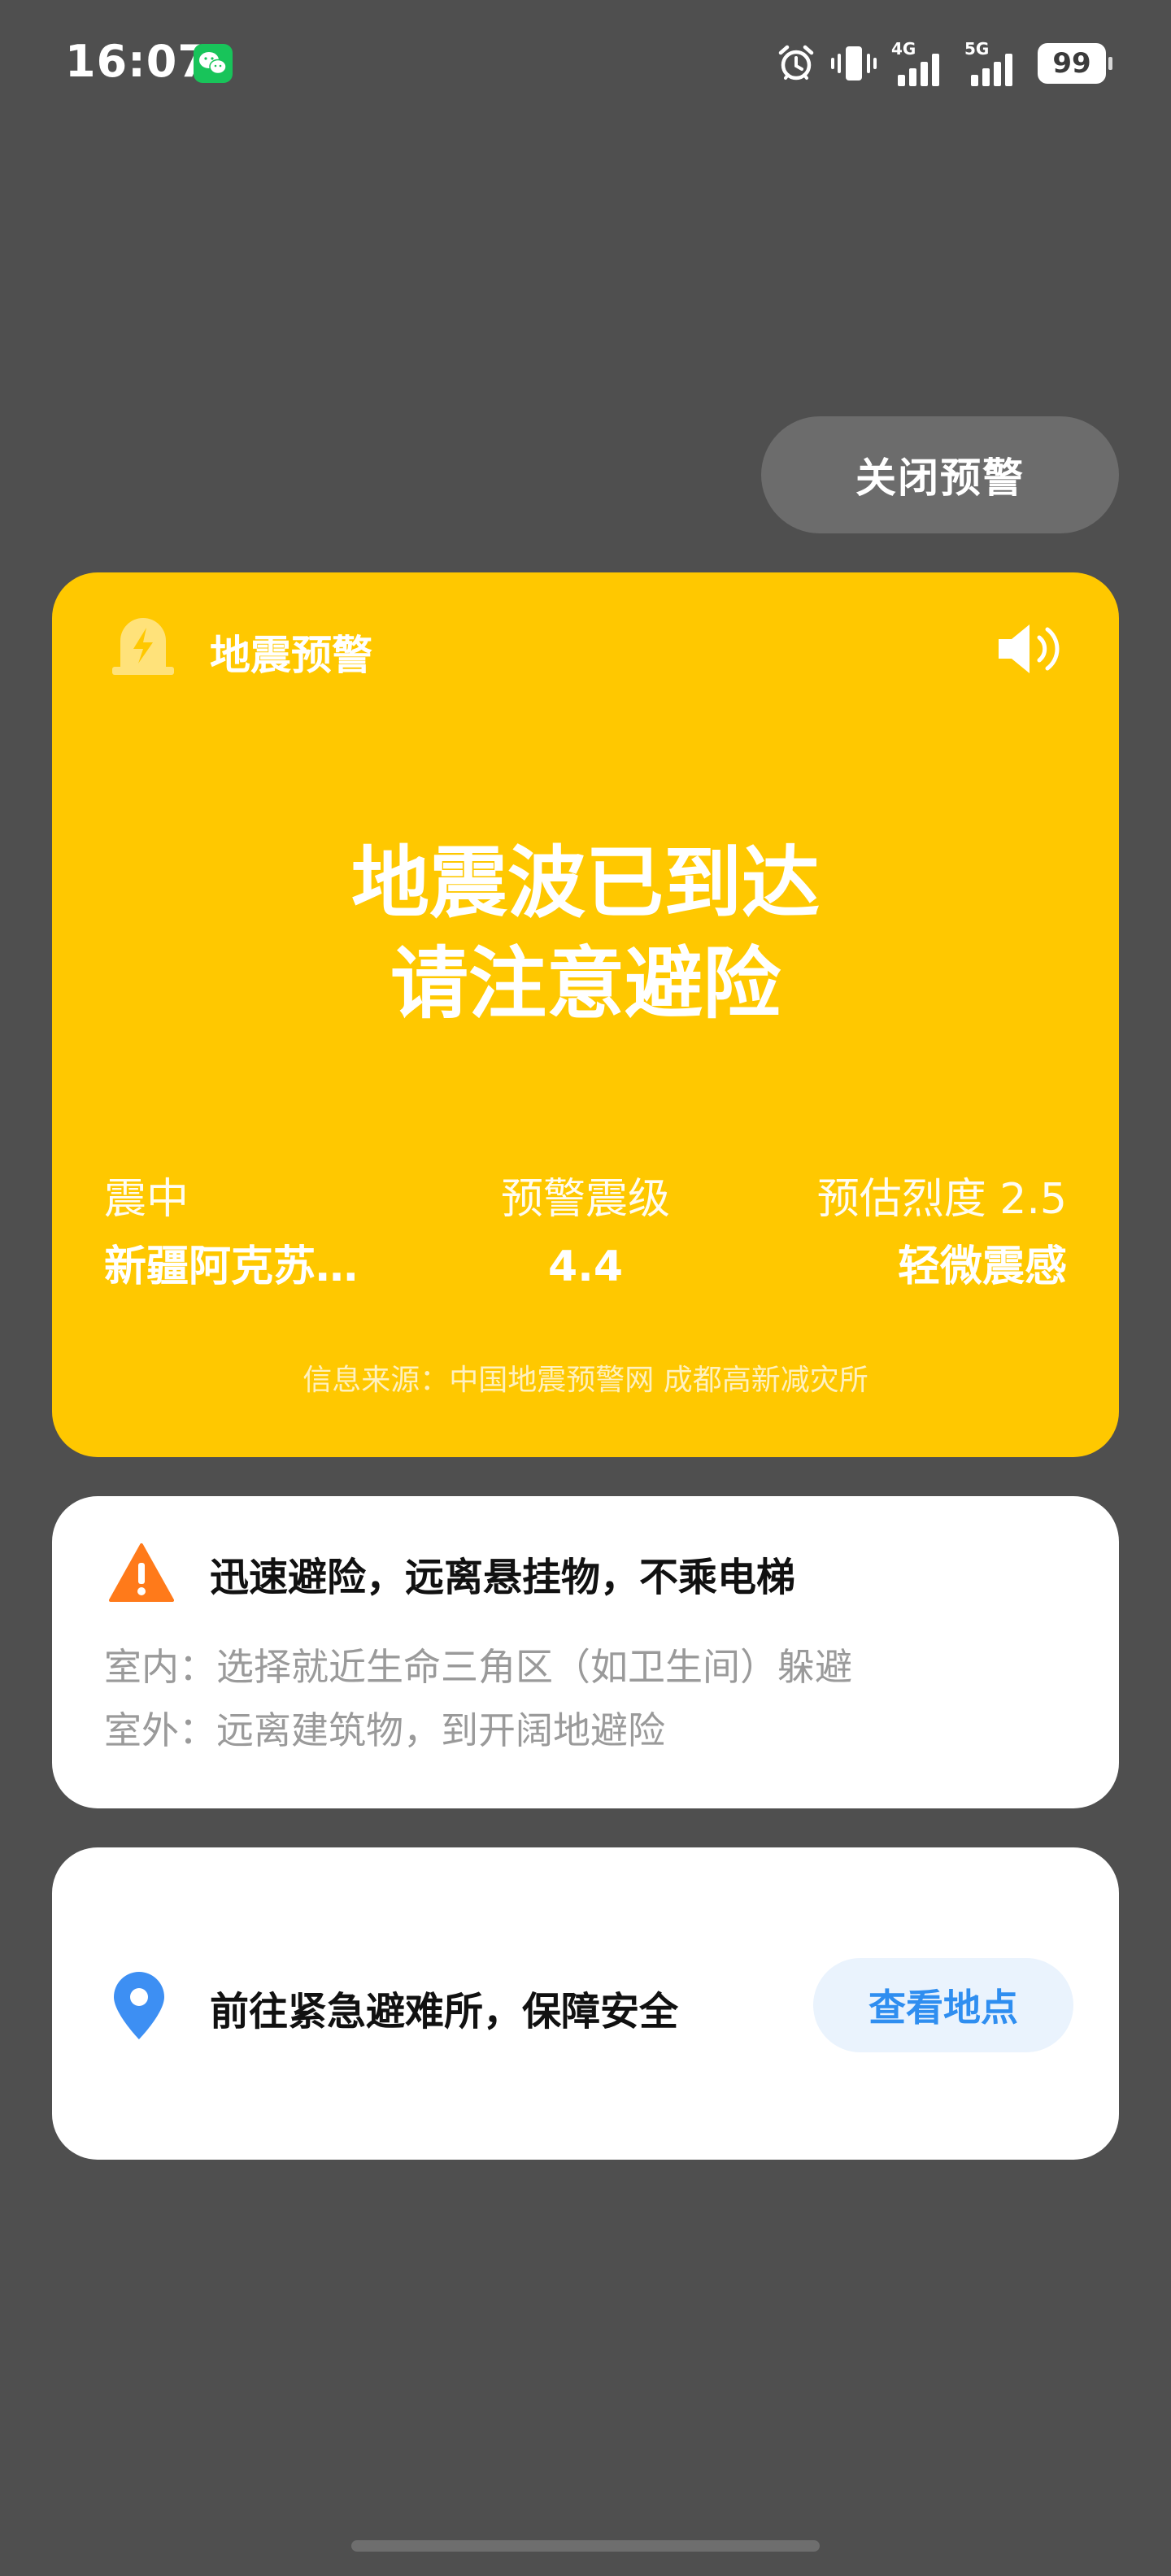 This screenshot has height=2576, width=1171. I want to click on headline-line-1: 地震波已到达, so click(585, 884).